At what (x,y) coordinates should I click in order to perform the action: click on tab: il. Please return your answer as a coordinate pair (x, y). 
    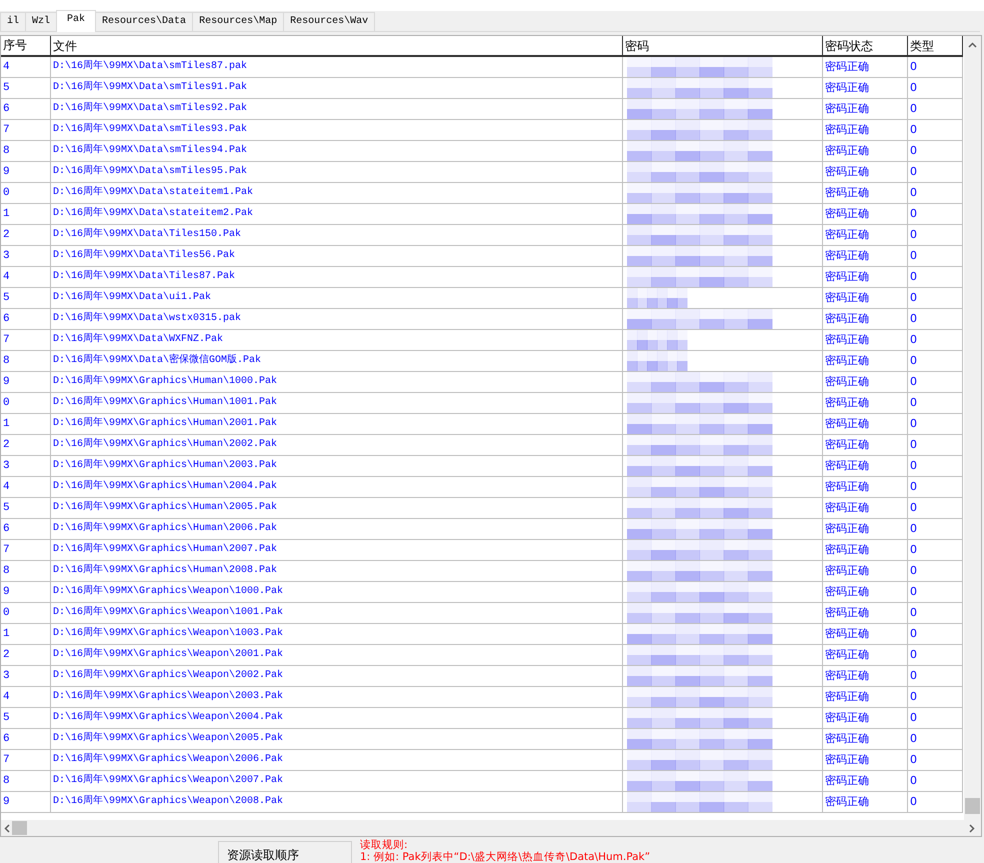
    Looking at the image, I should click on (13, 21).